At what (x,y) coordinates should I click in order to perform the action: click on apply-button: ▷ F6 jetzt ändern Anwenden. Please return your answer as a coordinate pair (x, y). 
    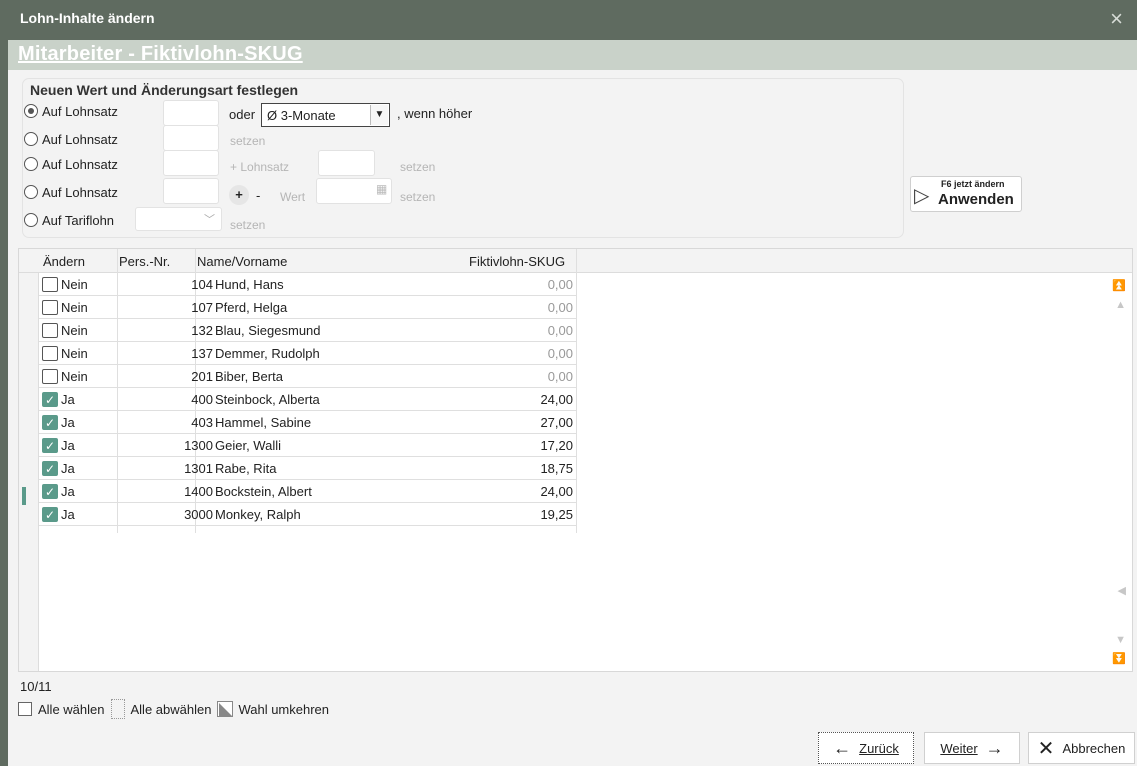
    Looking at the image, I should click on (966, 194).